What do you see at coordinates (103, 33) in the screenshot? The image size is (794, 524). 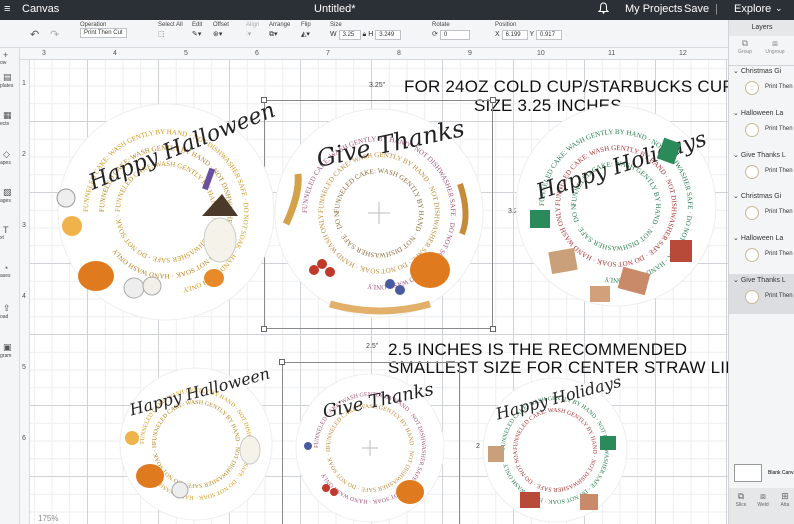 I see `operation-select: Print Then Cut` at bounding box center [103, 33].